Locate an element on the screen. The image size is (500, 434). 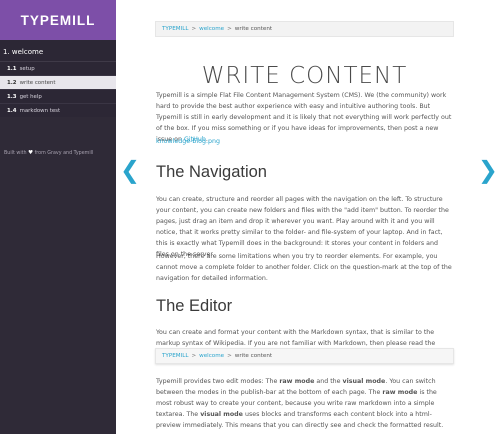
footer-credit: Built with ♥ from Gravy and Typemill is located at coordinates (48, 153).